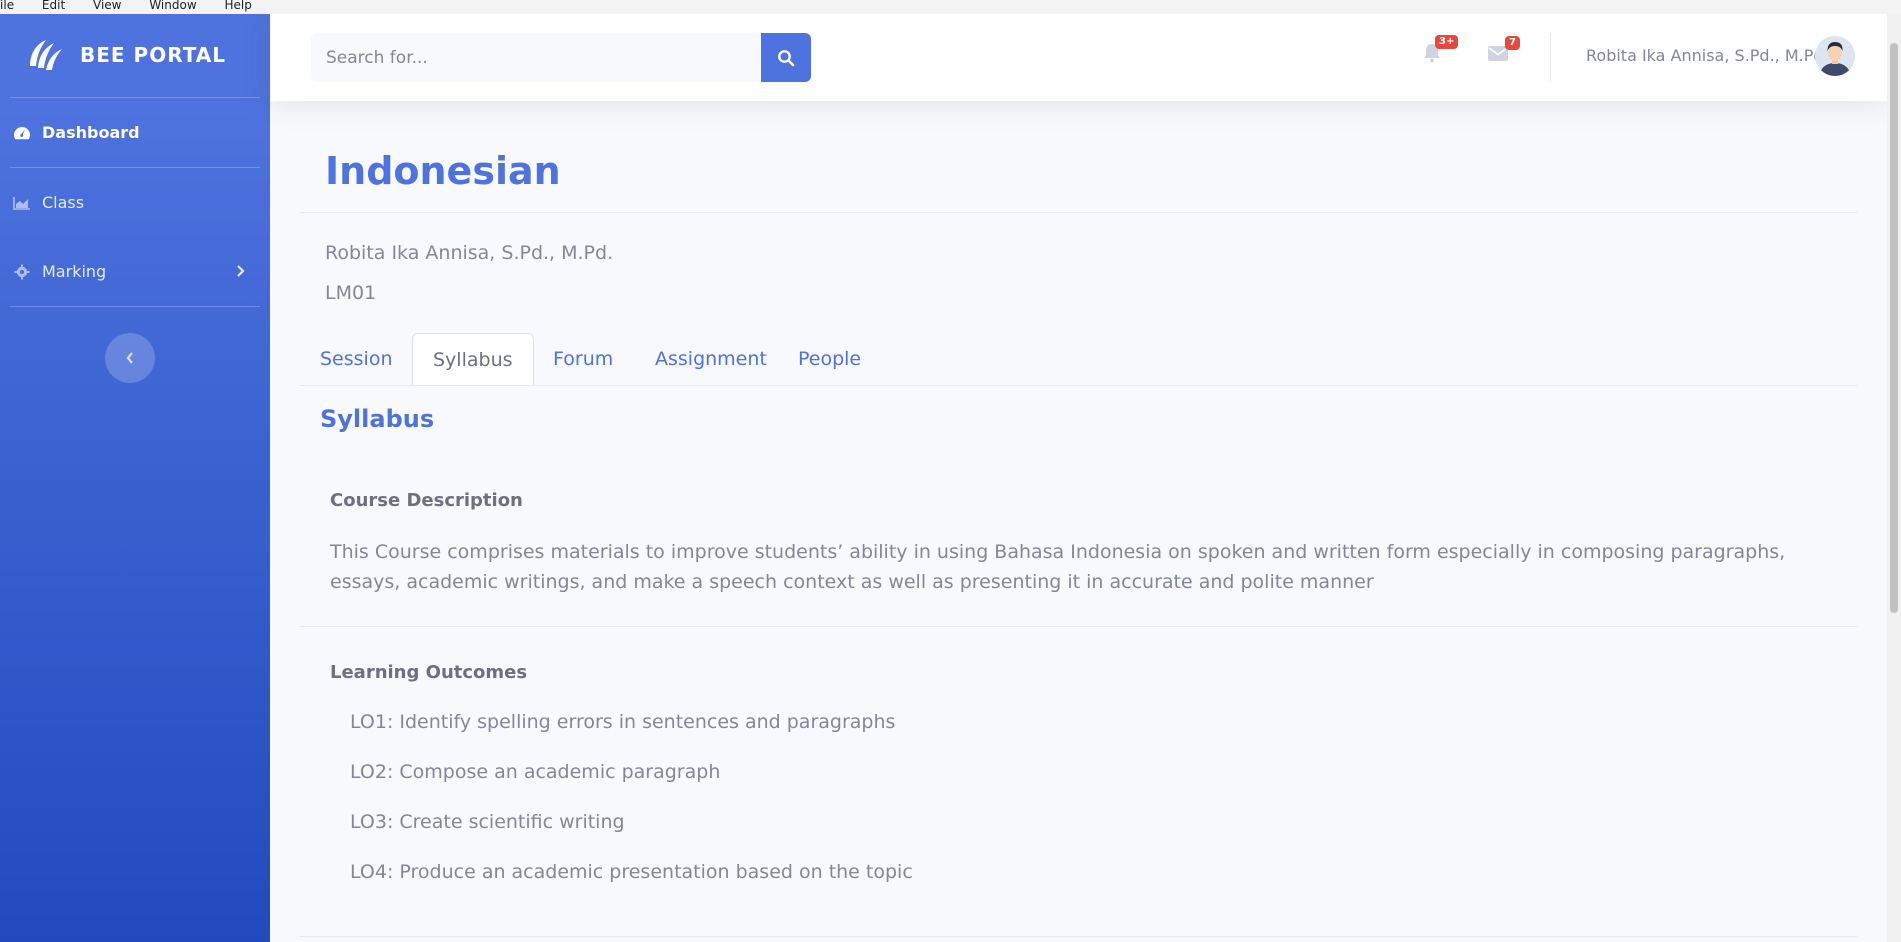  I want to click on scrollbar-thumb, so click(1894, 328).